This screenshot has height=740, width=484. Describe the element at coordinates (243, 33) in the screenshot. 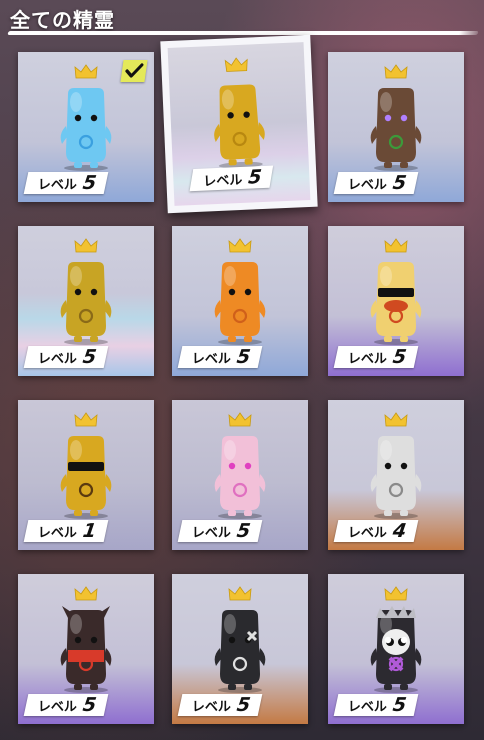

I see `title-underline` at that location.